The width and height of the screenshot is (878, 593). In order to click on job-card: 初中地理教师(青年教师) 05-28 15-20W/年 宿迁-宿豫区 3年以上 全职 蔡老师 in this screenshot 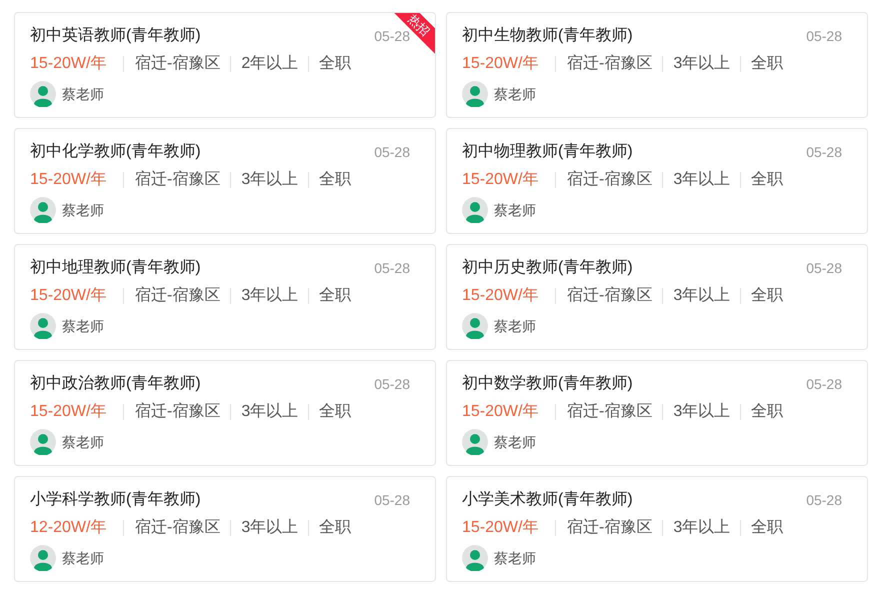, I will do `click(225, 297)`.